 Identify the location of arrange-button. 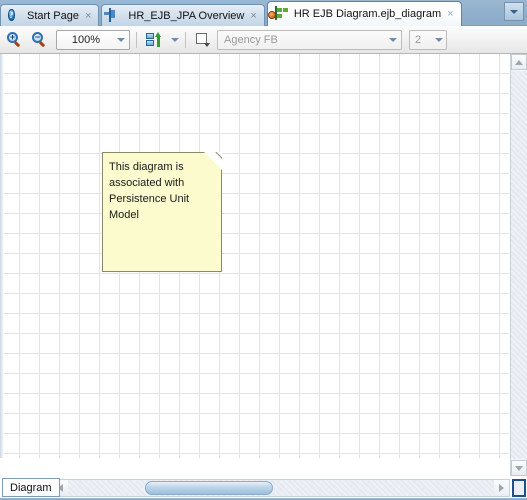
(154, 40).